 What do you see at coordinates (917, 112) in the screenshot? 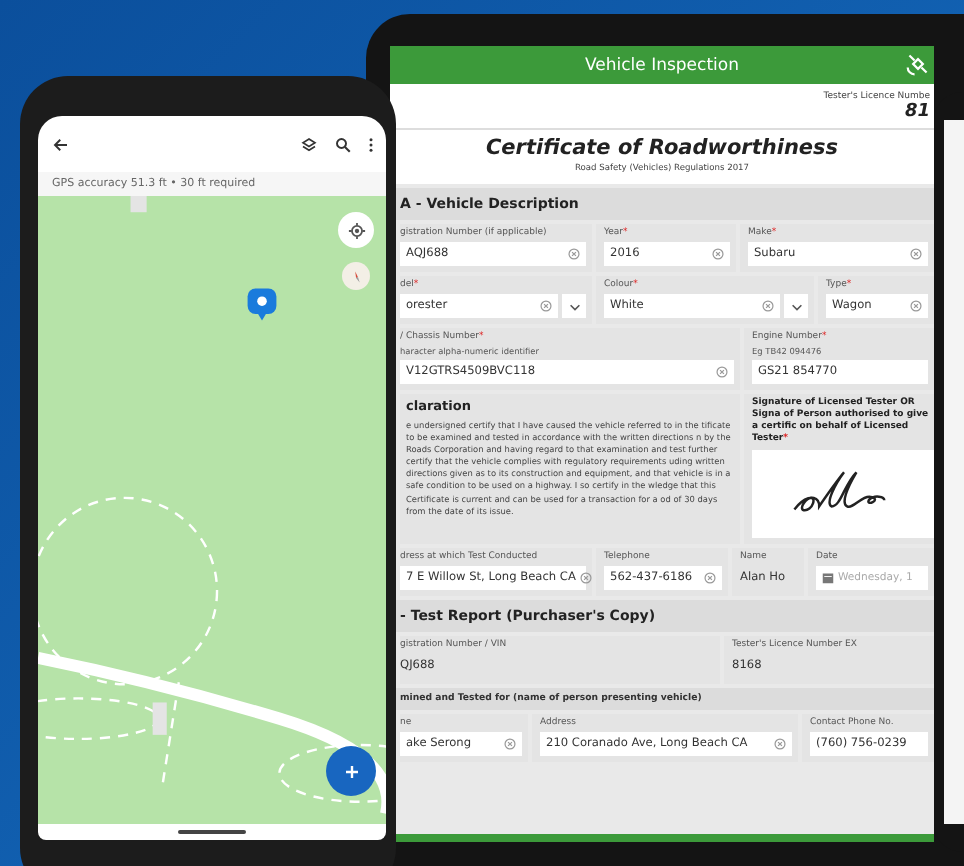
I see `licence-number: 81` at bounding box center [917, 112].